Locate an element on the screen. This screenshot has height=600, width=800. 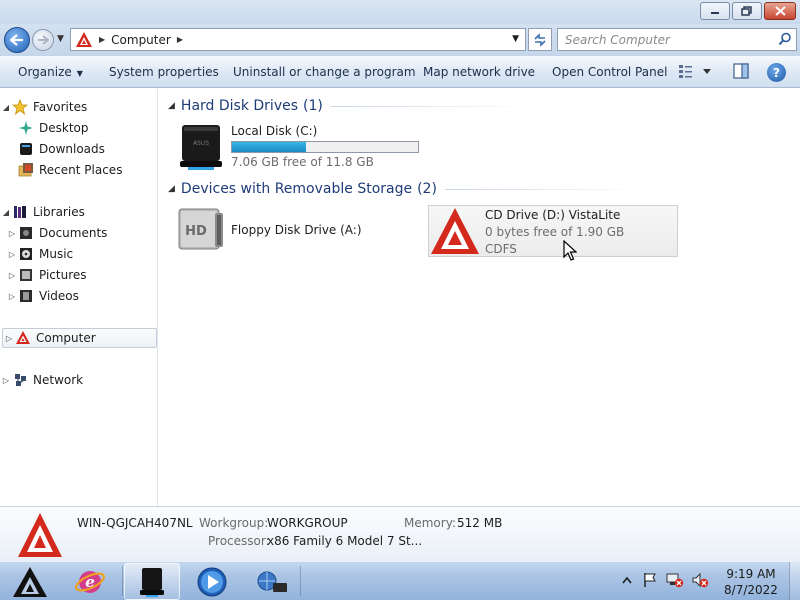
network-disconnected-icon is located at coordinates (675, 580).